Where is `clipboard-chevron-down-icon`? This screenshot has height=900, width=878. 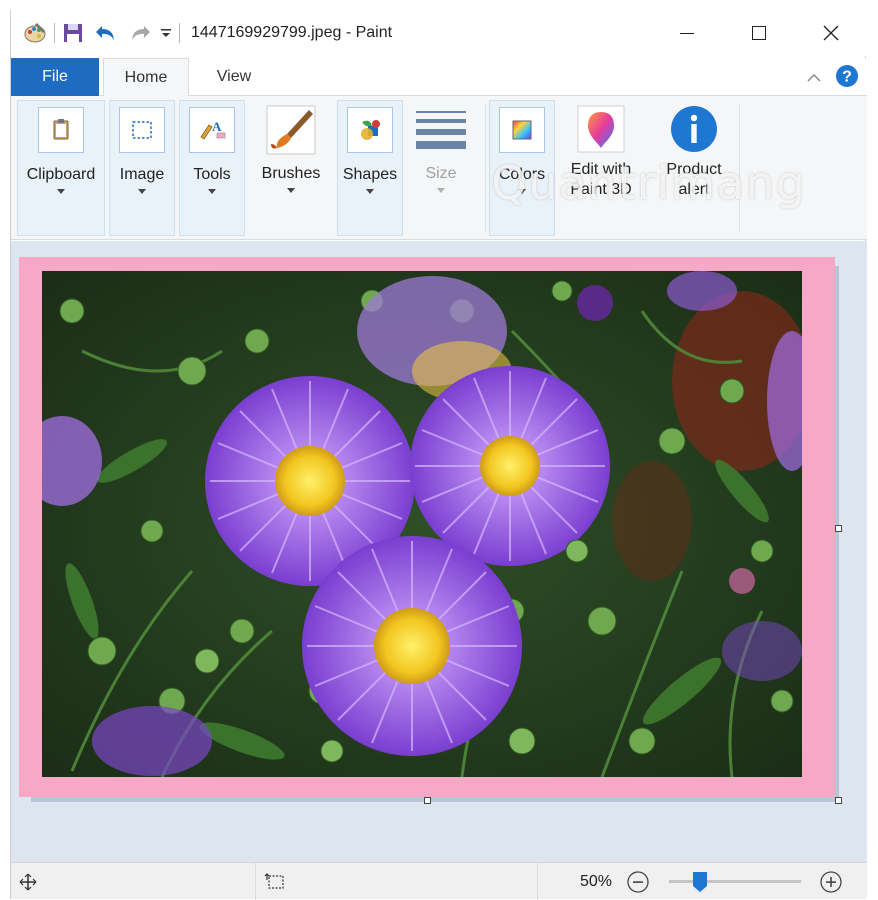 clipboard-chevron-down-icon is located at coordinates (61, 191).